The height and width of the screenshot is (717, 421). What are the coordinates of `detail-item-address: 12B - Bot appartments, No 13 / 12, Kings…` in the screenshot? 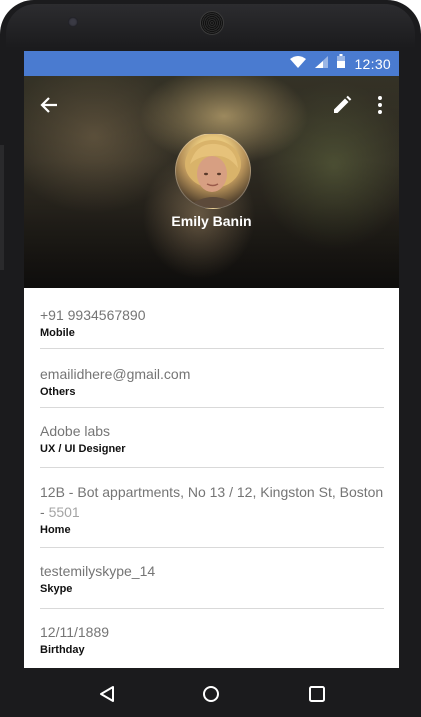 It's located at (212, 508).